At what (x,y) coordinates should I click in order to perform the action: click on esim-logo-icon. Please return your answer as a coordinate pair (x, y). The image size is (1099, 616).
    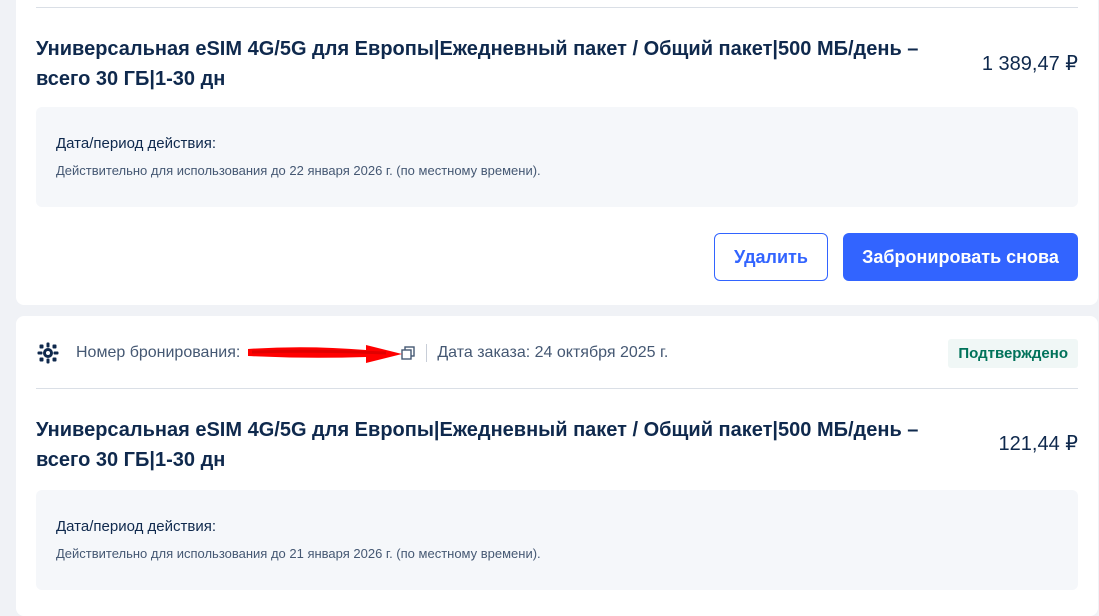
    Looking at the image, I should click on (48, 353).